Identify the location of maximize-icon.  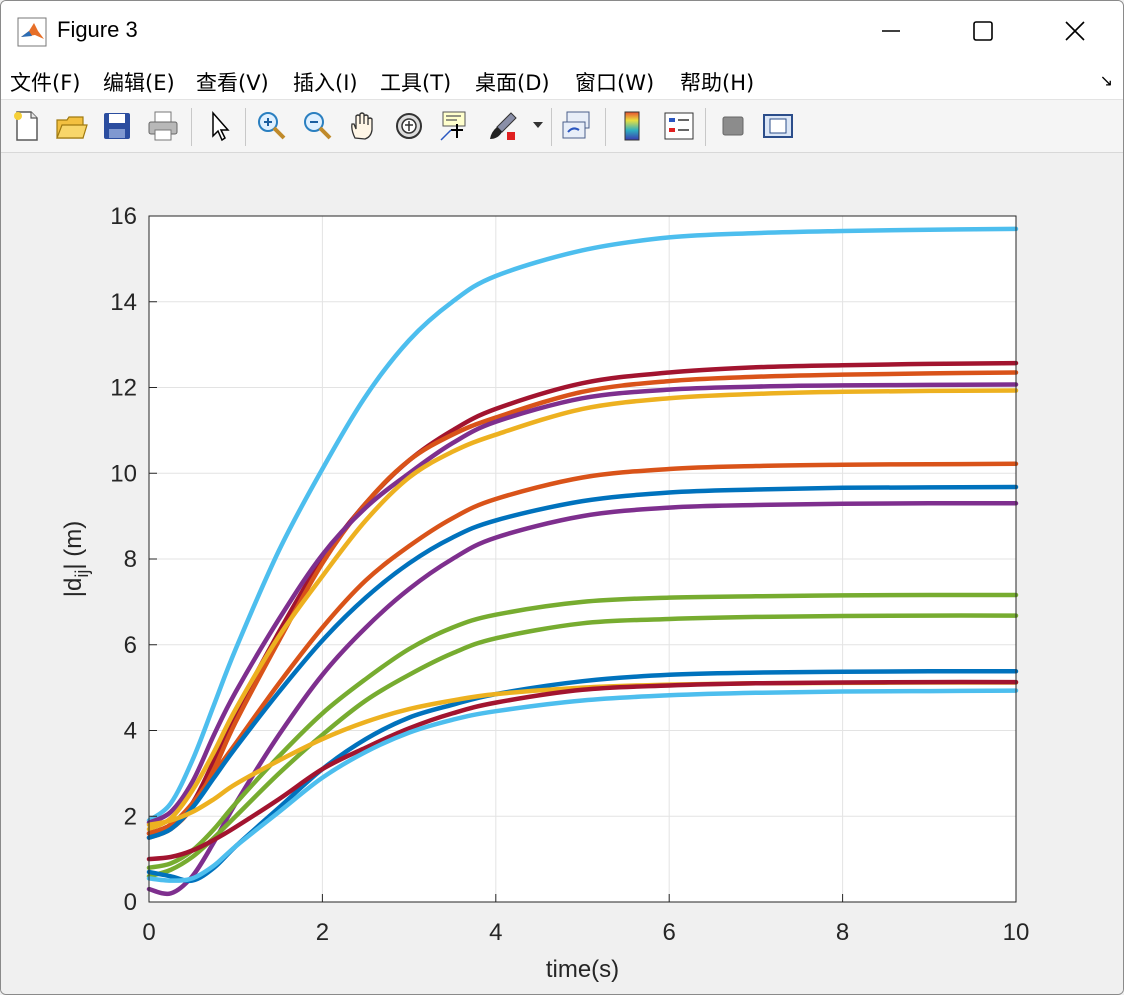
(983, 31).